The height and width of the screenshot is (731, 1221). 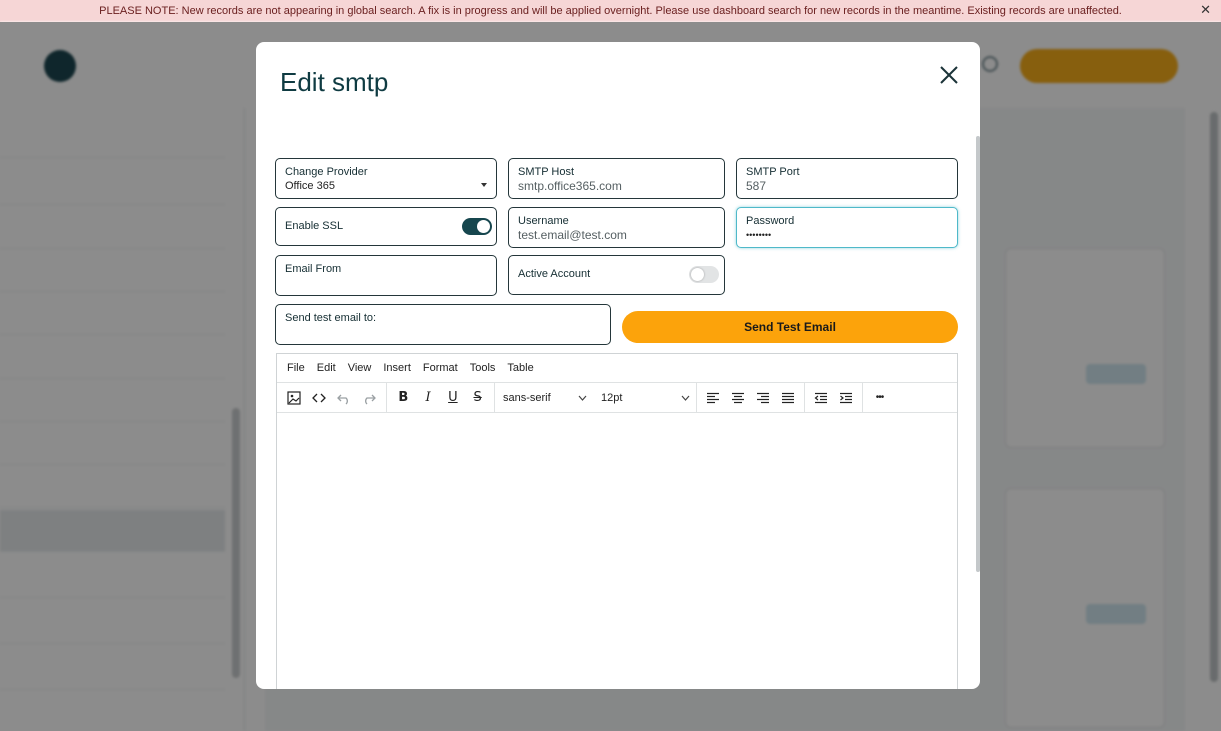 What do you see at coordinates (790, 327) in the screenshot?
I see `send-test-email-button: Send Test Email` at bounding box center [790, 327].